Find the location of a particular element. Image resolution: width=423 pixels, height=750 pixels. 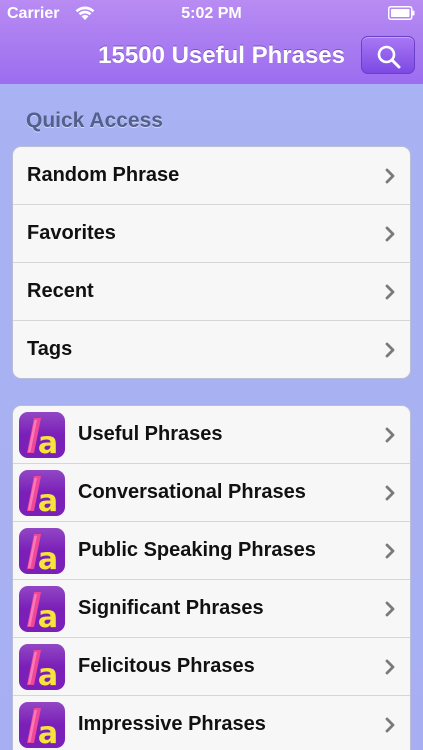

row-label: Tags is located at coordinates (50, 349).